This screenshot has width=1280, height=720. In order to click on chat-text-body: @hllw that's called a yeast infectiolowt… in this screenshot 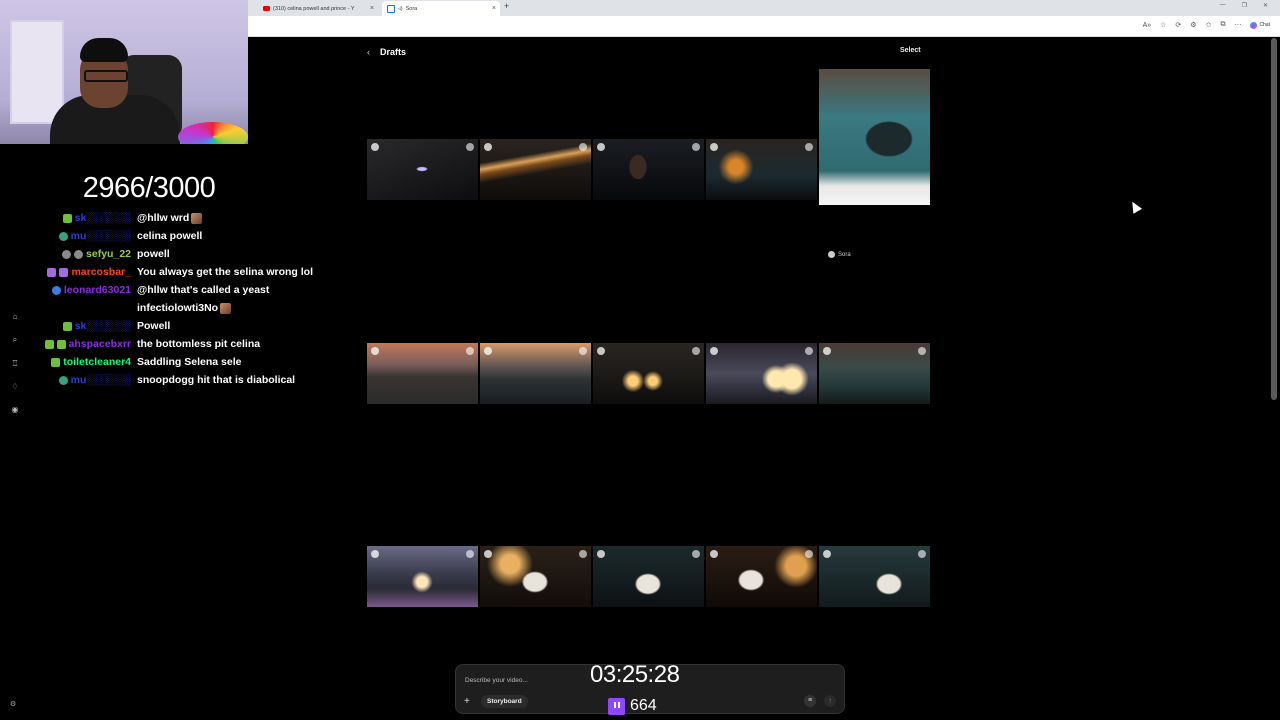, I will do `click(203, 299)`.